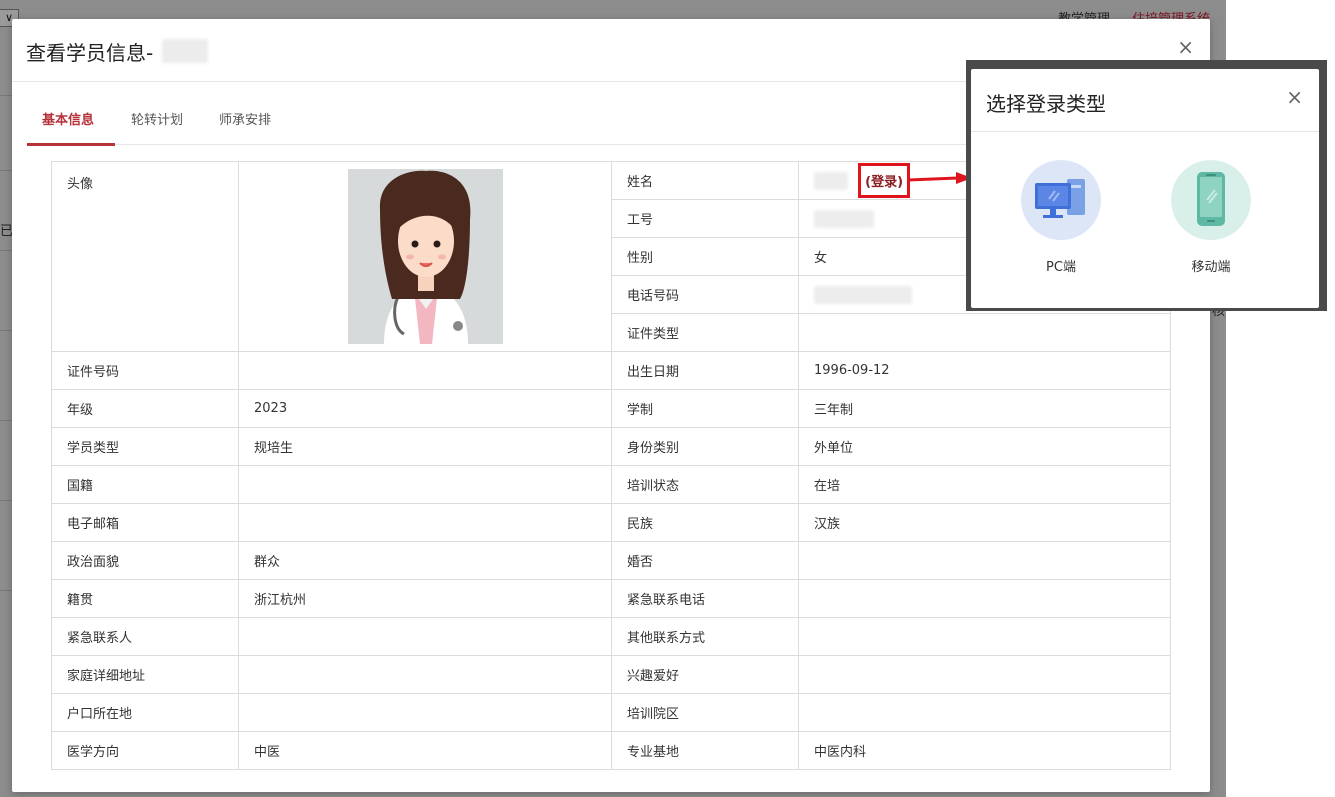  Describe the element at coordinates (185, 51) in the screenshot. I see `redacted-student-name` at that location.